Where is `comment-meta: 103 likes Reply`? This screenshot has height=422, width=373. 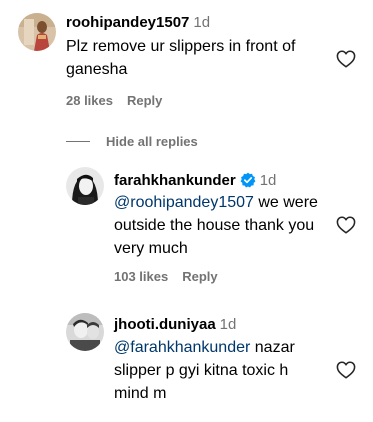 comment-meta: 103 likes Reply is located at coordinates (166, 277).